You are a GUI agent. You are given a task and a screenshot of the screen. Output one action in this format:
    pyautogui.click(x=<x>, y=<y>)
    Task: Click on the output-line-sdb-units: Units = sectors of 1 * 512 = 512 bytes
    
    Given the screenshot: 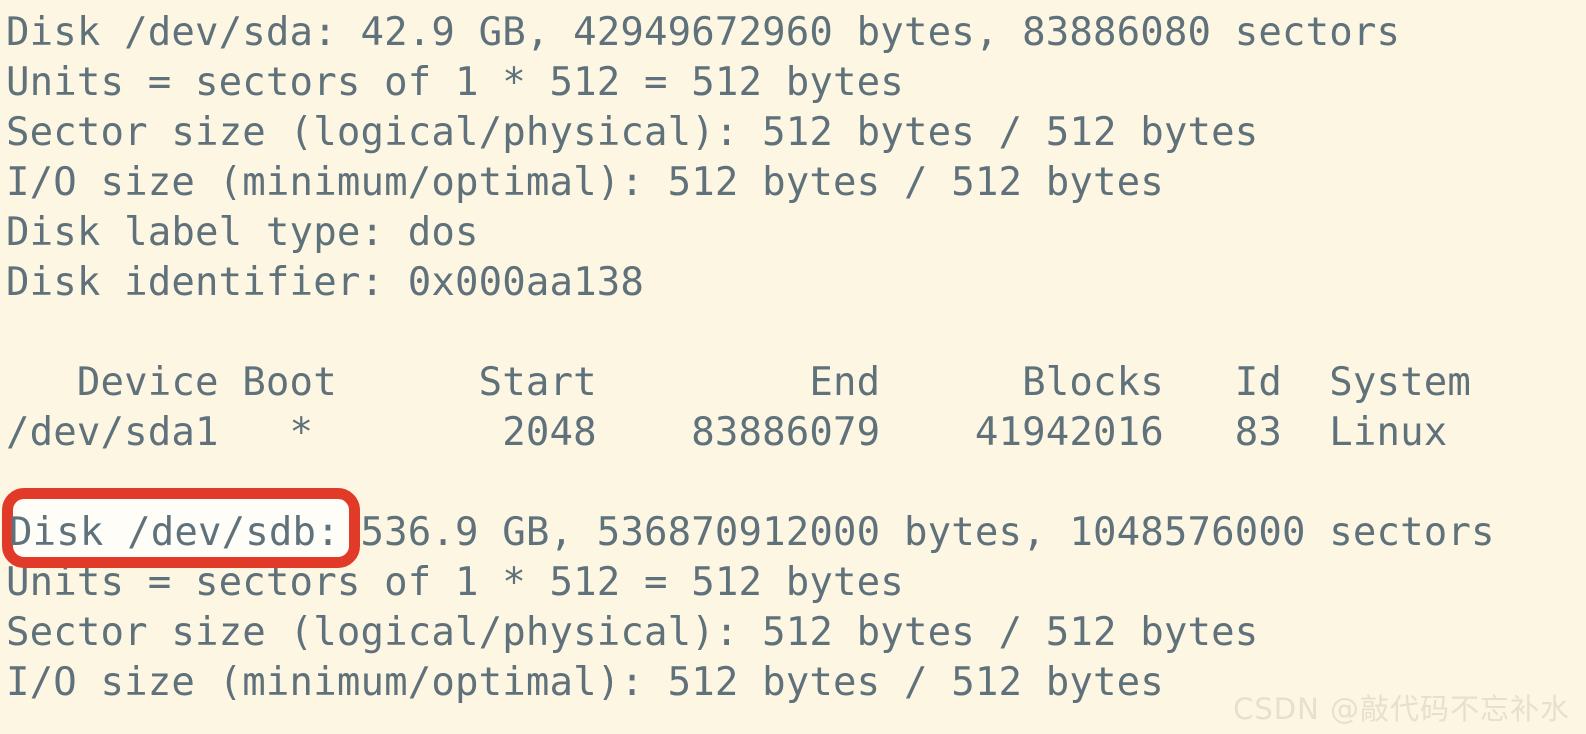 What is the action you would take?
    pyautogui.click(x=455, y=582)
    